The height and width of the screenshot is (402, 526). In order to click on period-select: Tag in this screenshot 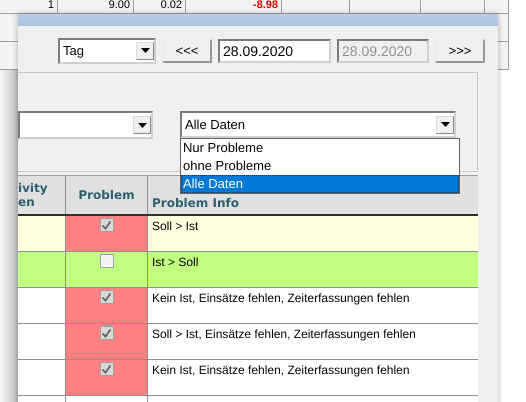, I will do `click(107, 51)`.